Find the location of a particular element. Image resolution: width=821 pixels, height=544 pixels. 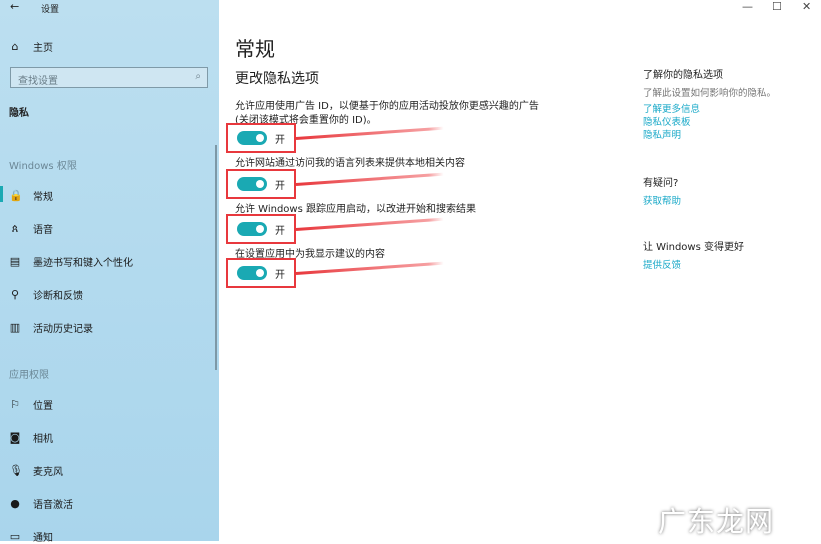

minimize-button: — is located at coordinates (747, 6).